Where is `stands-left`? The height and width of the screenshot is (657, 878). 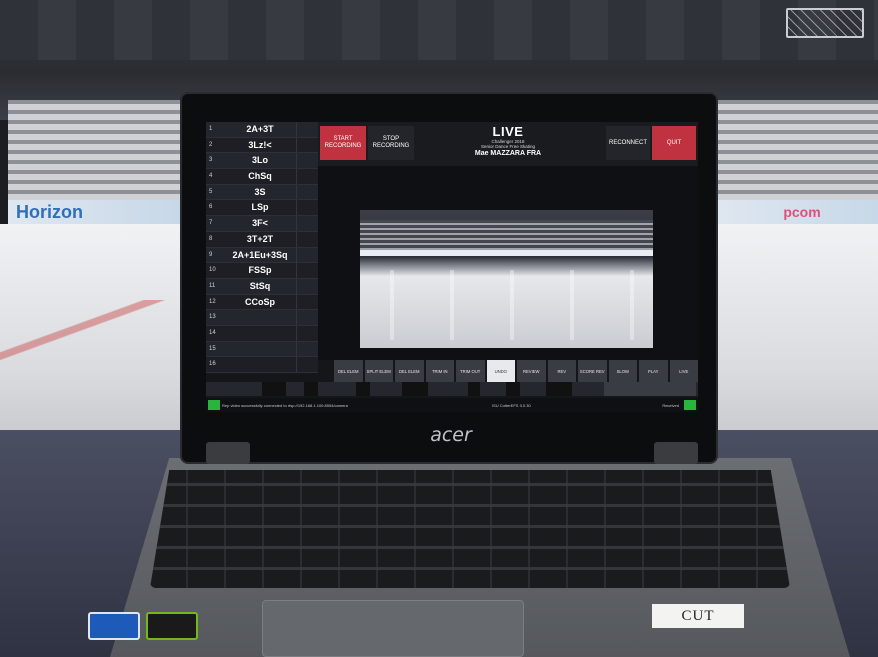
stands-left is located at coordinates (94, 150).